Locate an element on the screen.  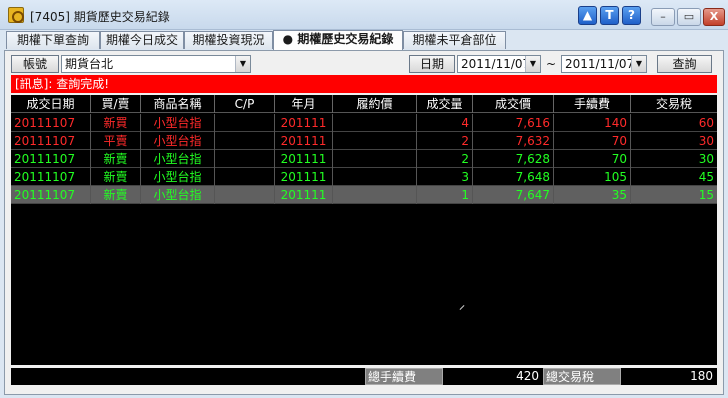
minimize-button: – is located at coordinates (663, 17).